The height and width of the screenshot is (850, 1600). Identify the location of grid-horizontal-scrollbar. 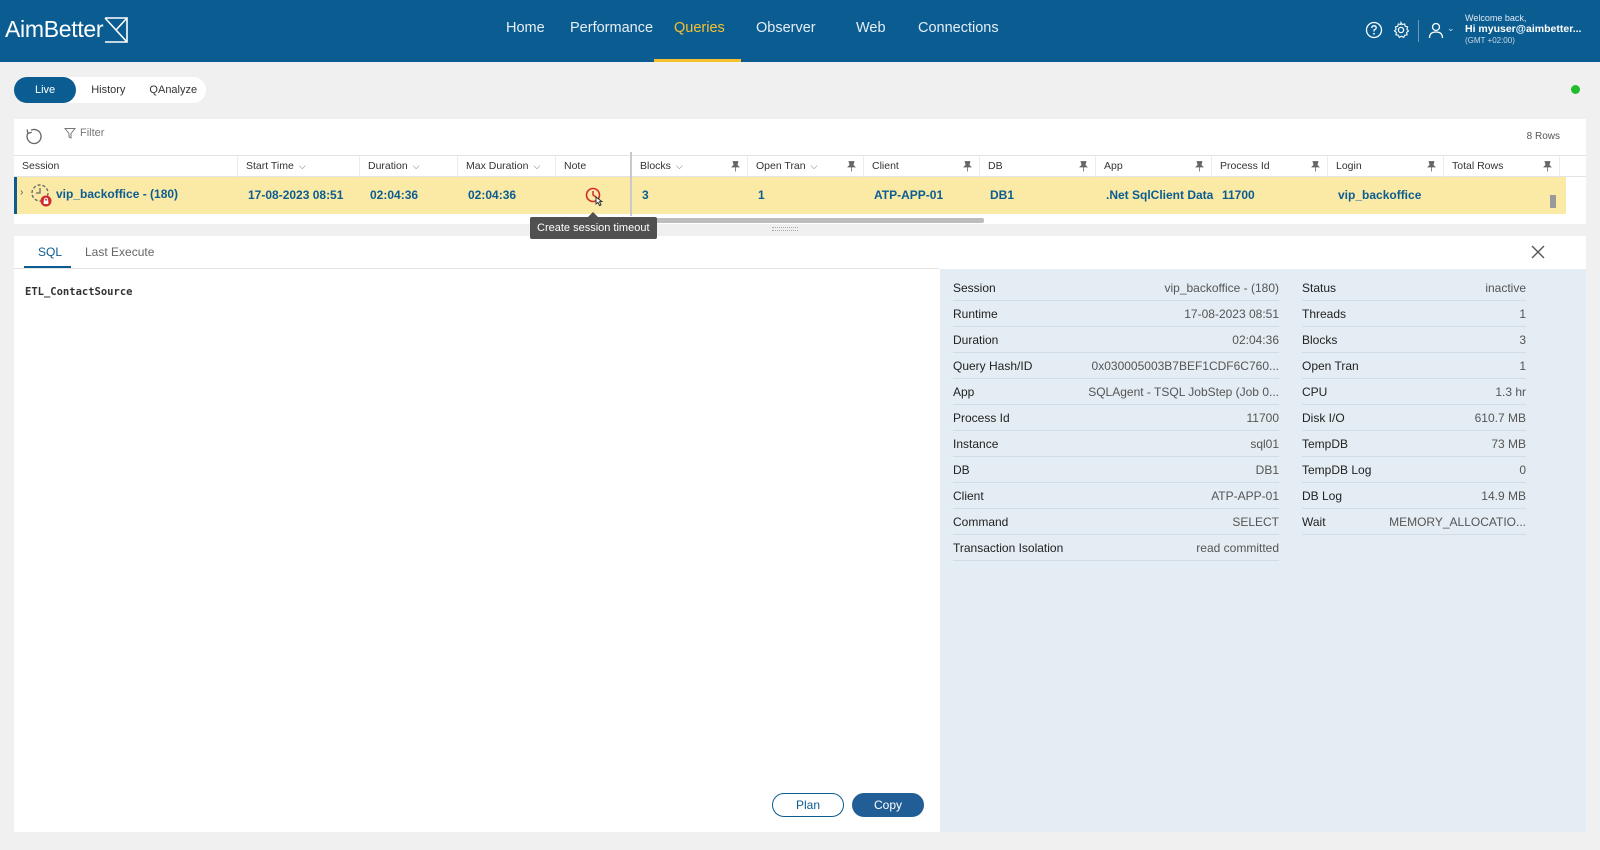
(819, 220).